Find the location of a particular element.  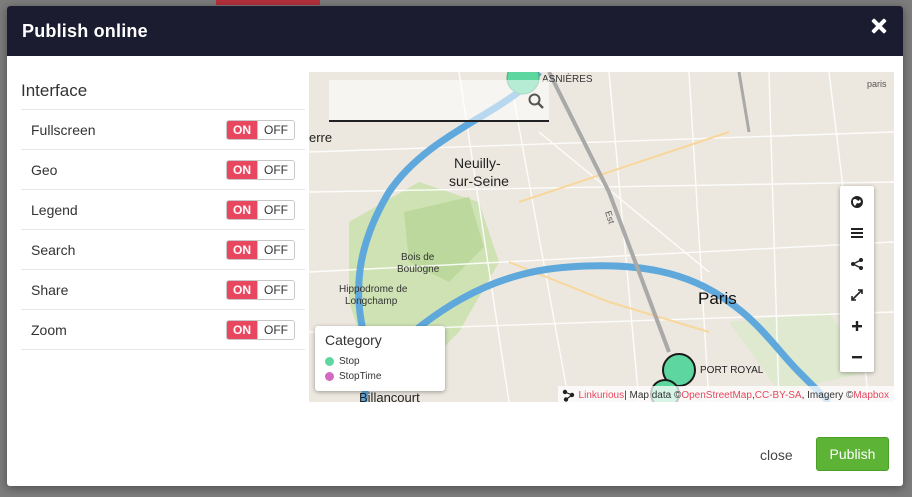

zoom-in-icon is located at coordinates (857, 325).